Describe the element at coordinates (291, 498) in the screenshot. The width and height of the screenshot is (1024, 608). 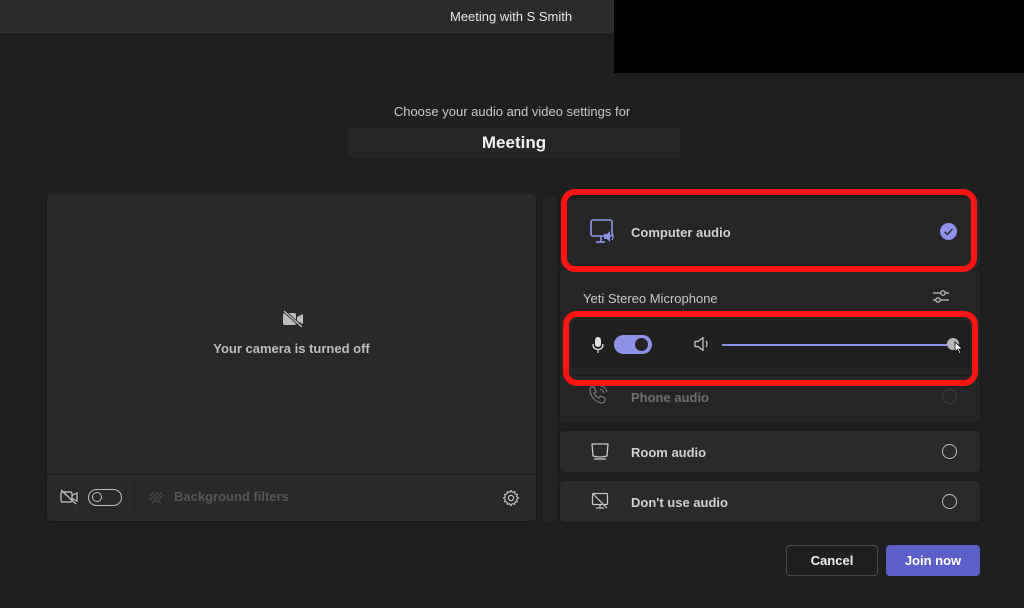
I see `video-controls-bar: Background filters` at that location.